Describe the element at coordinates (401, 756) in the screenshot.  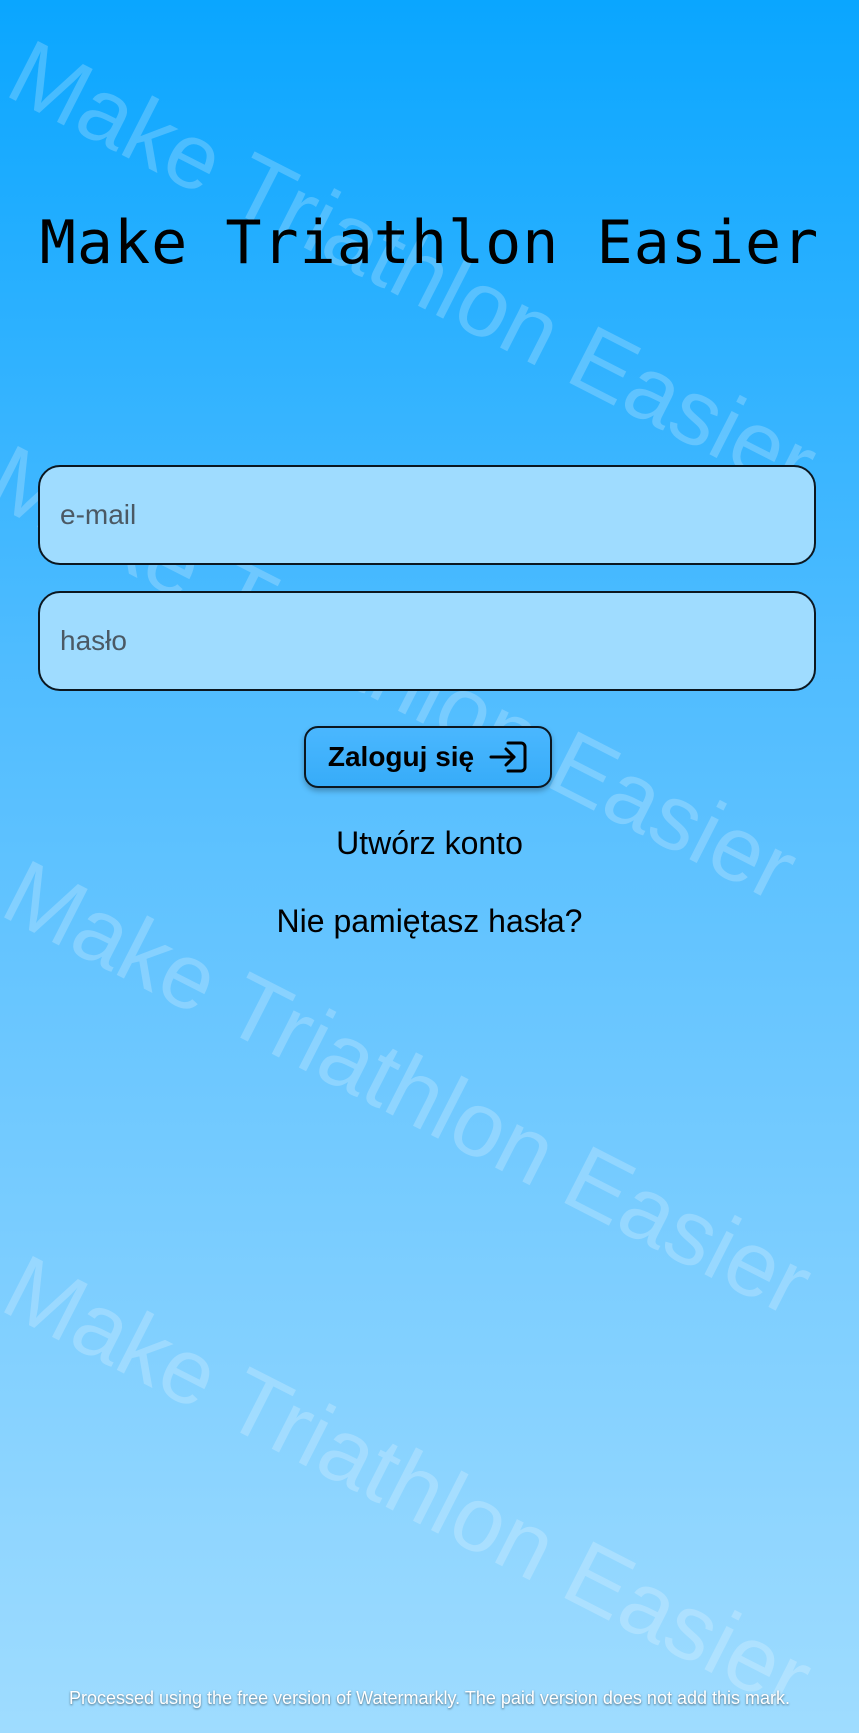
I see `login-button-label: Zaloguj się` at that location.